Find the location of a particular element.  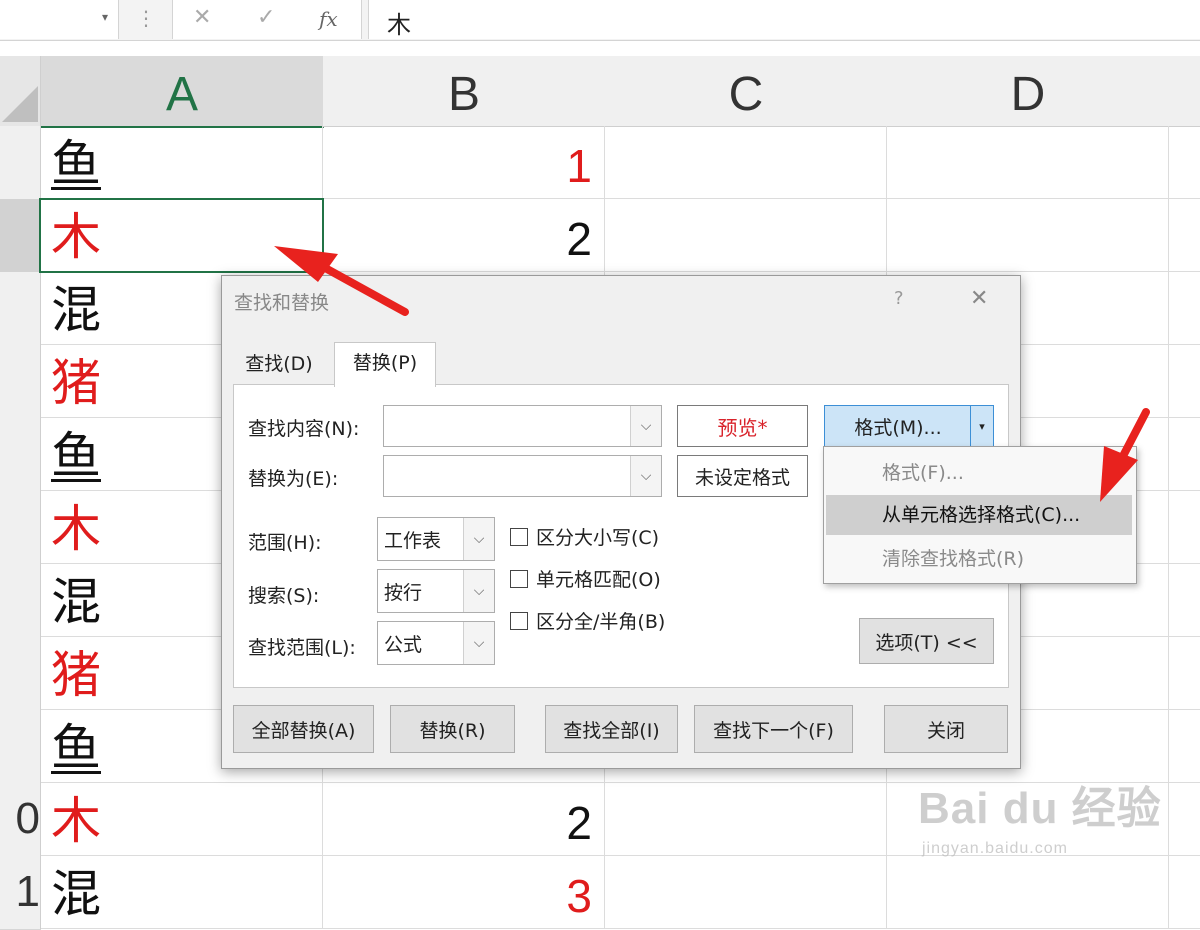

table-cell: 1 is located at coordinates (464, 162).